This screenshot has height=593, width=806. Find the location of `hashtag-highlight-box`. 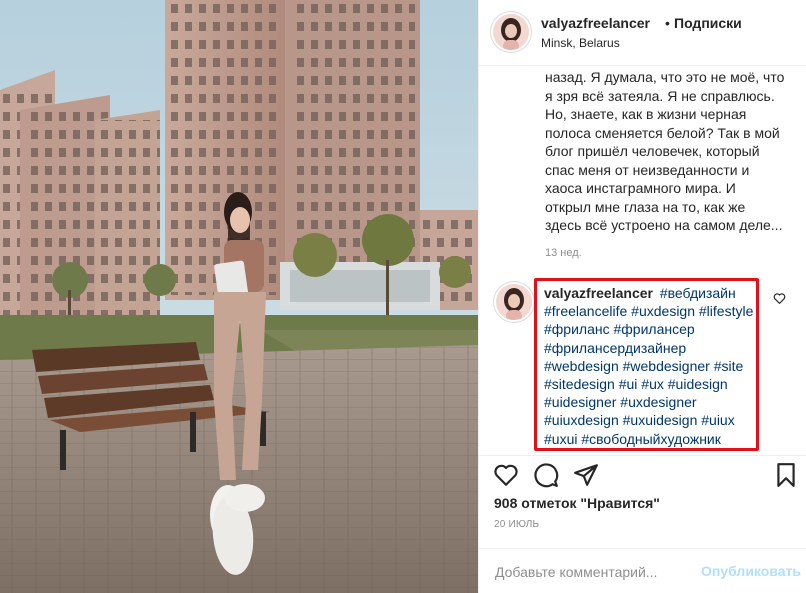

hashtag-highlight-box is located at coordinates (646, 364).